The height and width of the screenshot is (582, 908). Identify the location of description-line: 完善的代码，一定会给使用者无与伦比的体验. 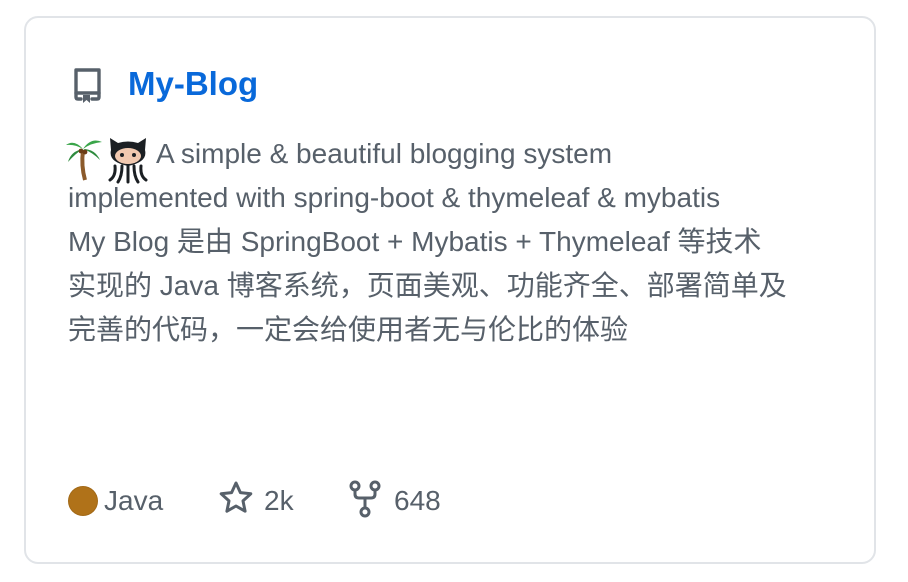
(348, 329).